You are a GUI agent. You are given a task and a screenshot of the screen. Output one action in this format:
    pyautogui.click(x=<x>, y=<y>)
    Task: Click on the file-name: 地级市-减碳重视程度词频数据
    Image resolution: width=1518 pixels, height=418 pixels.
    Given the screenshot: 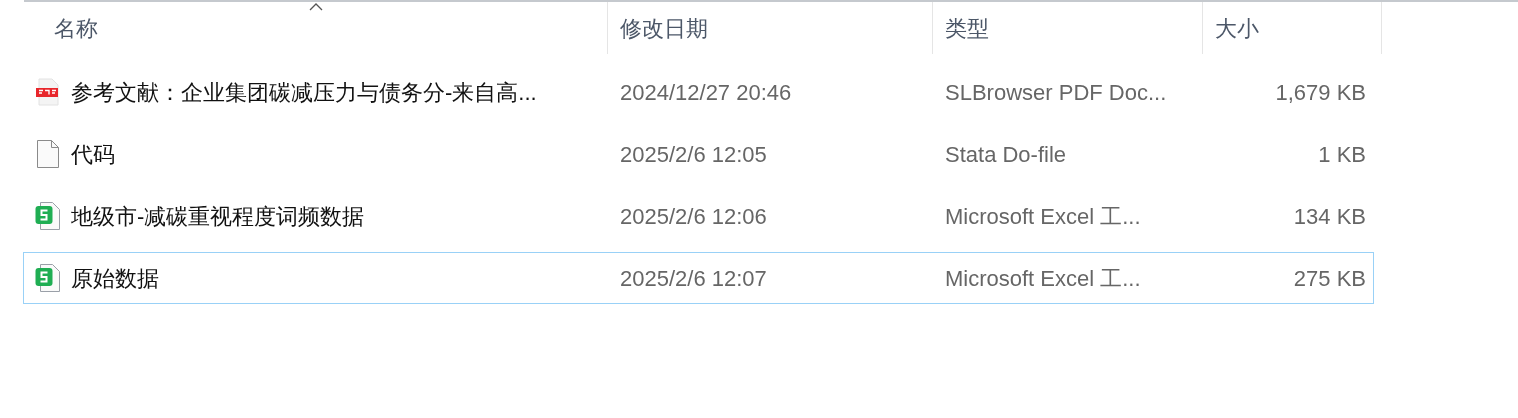 What is the action you would take?
    pyautogui.click(x=218, y=216)
    